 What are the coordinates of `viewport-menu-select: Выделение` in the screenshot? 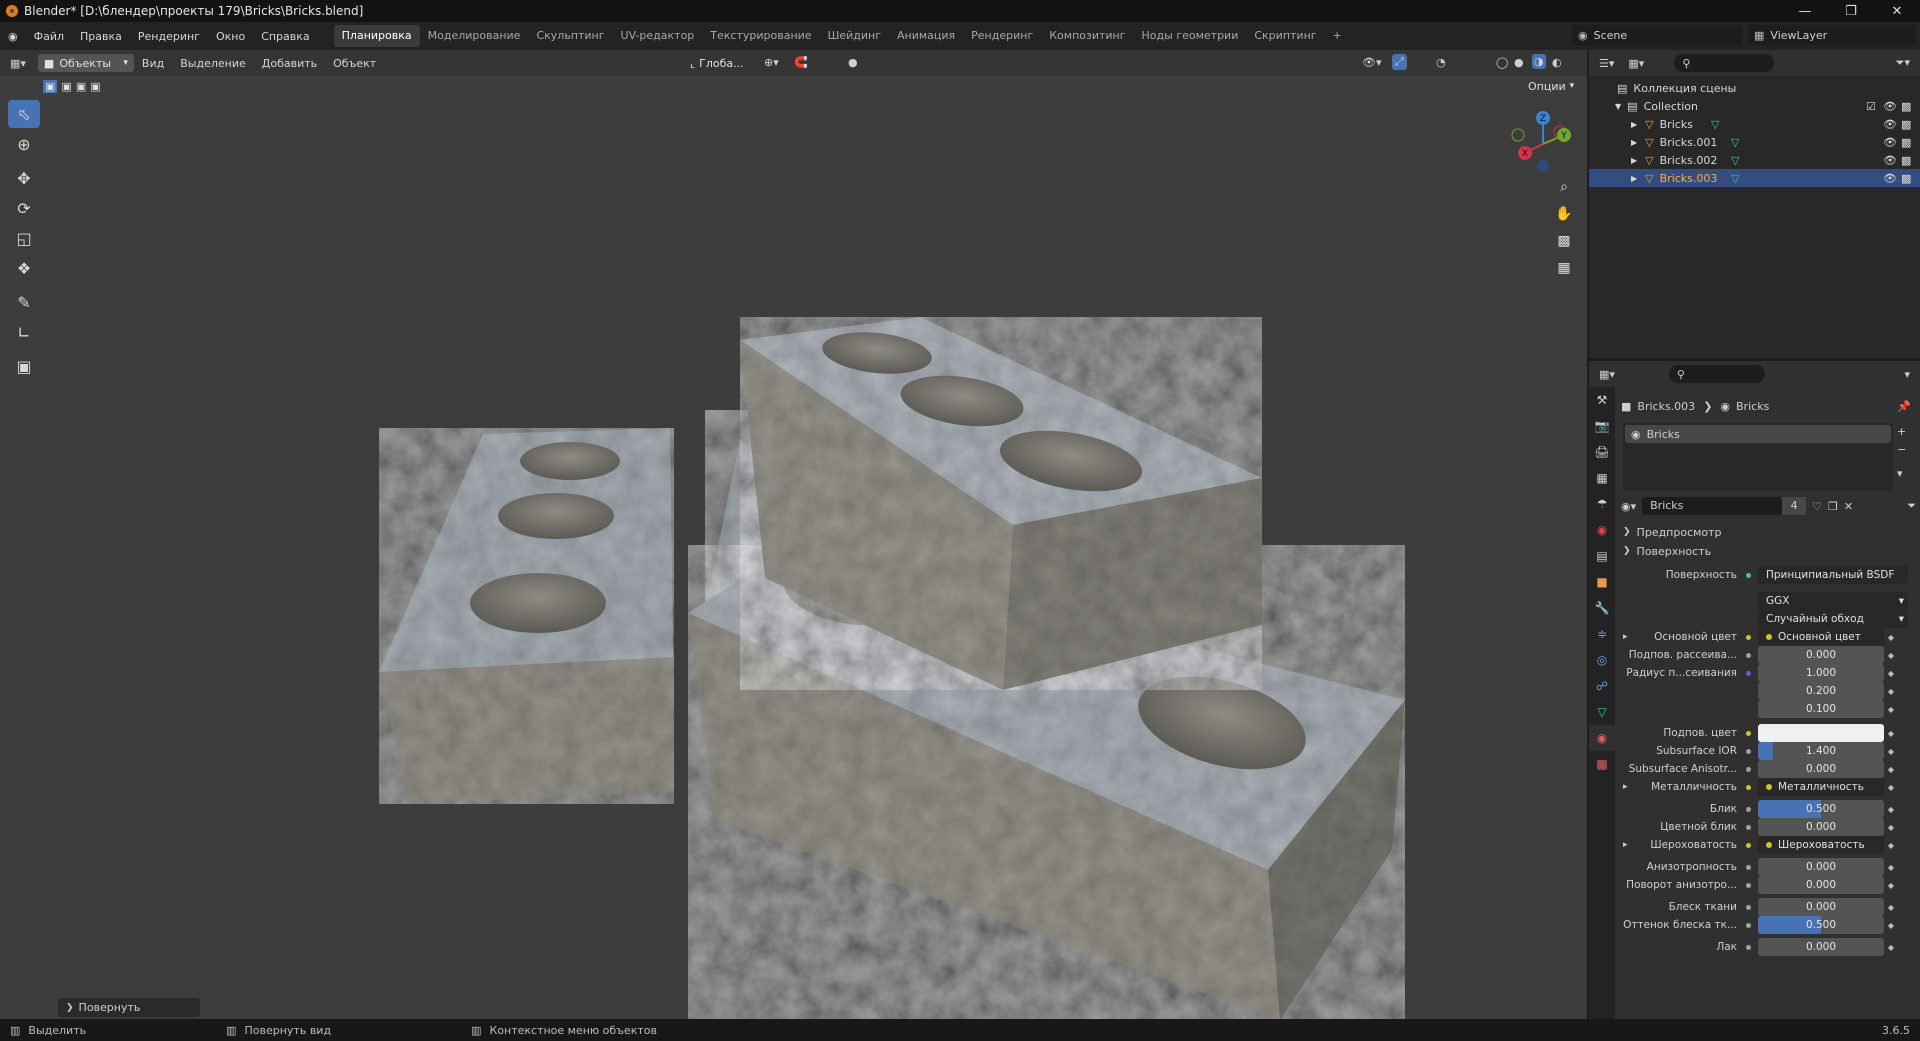 It's located at (213, 63).